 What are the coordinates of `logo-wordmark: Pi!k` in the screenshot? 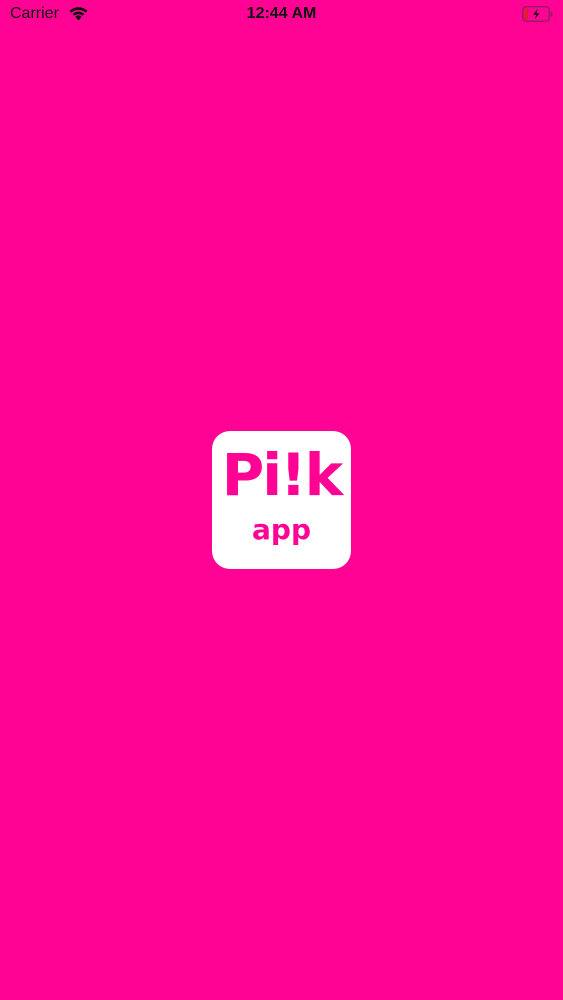 It's located at (282, 475).